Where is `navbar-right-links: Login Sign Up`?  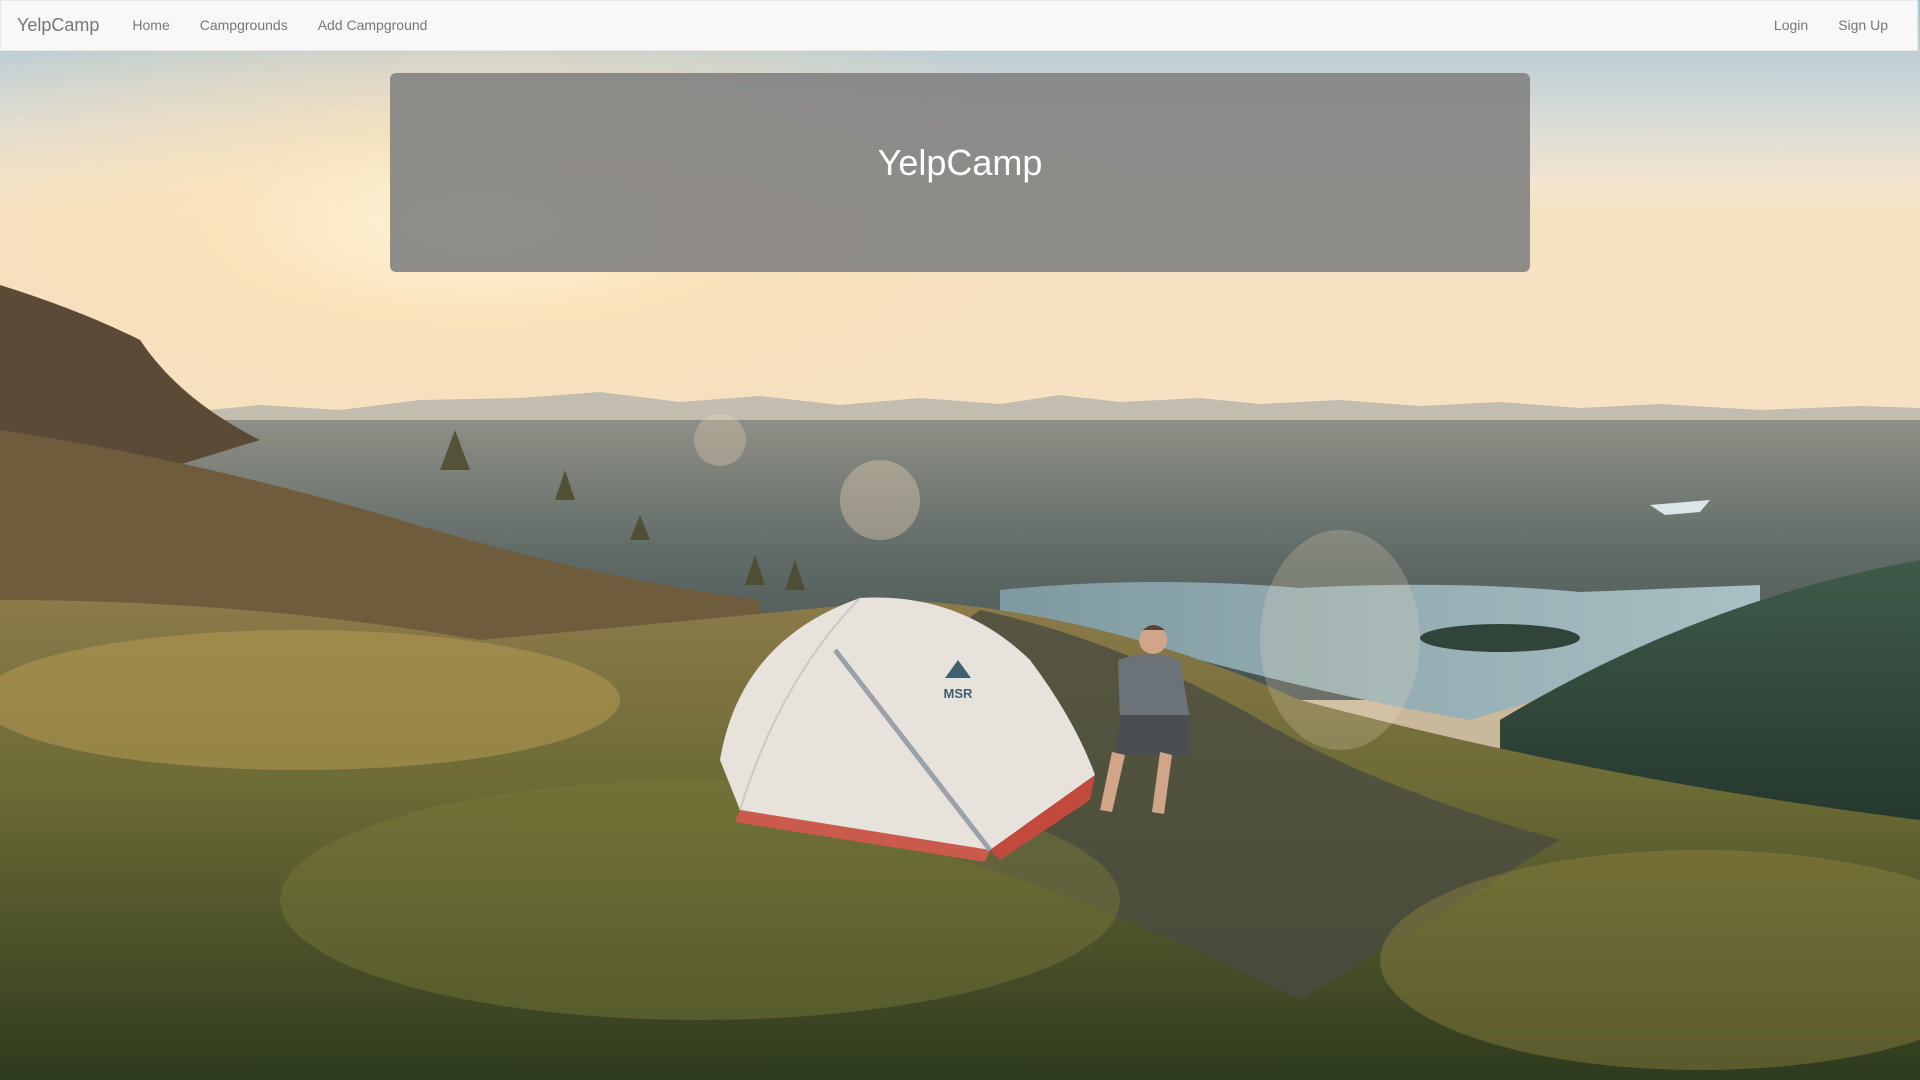
navbar-right-links: Login Sign Up is located at coordinates (1838, 25).